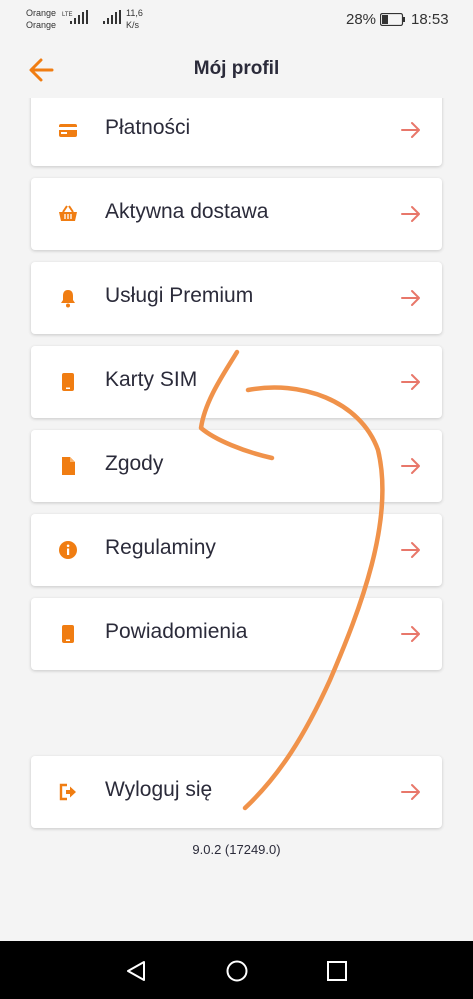 Image resolution: width=473 pixels, height=999 pixels. Describe the element at coordinates (134, 463) in the screenshot. I see `menu-item-label: Zgody` at that location.